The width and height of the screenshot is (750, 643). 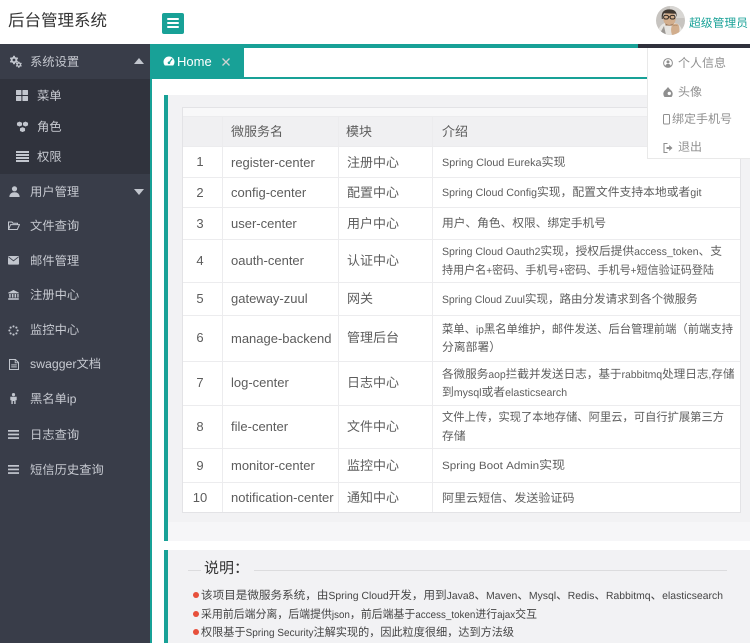 What do you see at coordinates (199, 298) in the screenshot?
I see `svg-text: 5` at bounding box center [199, 298].